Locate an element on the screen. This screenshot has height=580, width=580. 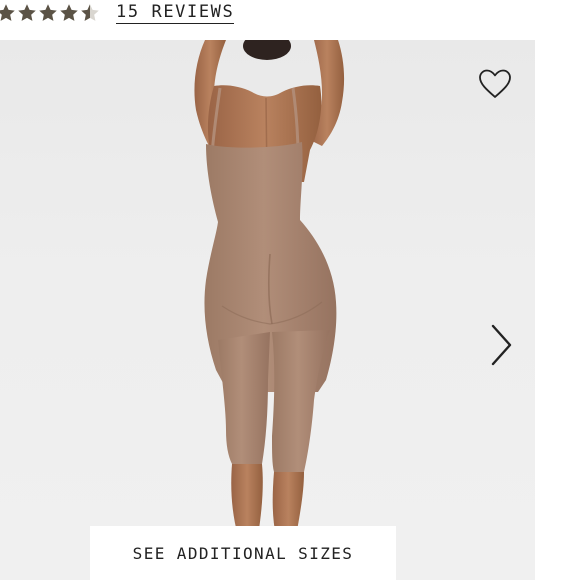
reviews-link: 15 REVIEWS is located at coordinates (175, 13).